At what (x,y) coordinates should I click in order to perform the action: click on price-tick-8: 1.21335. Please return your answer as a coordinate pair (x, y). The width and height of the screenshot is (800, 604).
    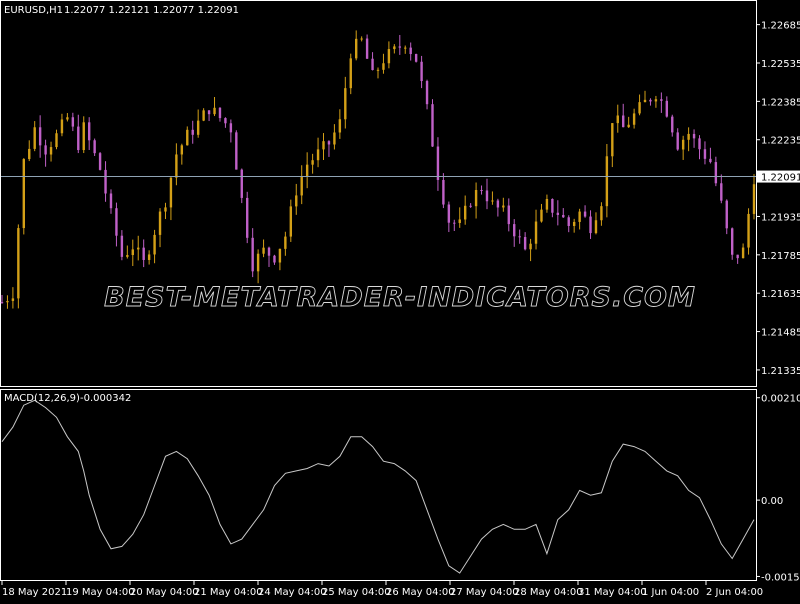
    Looking at the image, I should click on (780, 371).